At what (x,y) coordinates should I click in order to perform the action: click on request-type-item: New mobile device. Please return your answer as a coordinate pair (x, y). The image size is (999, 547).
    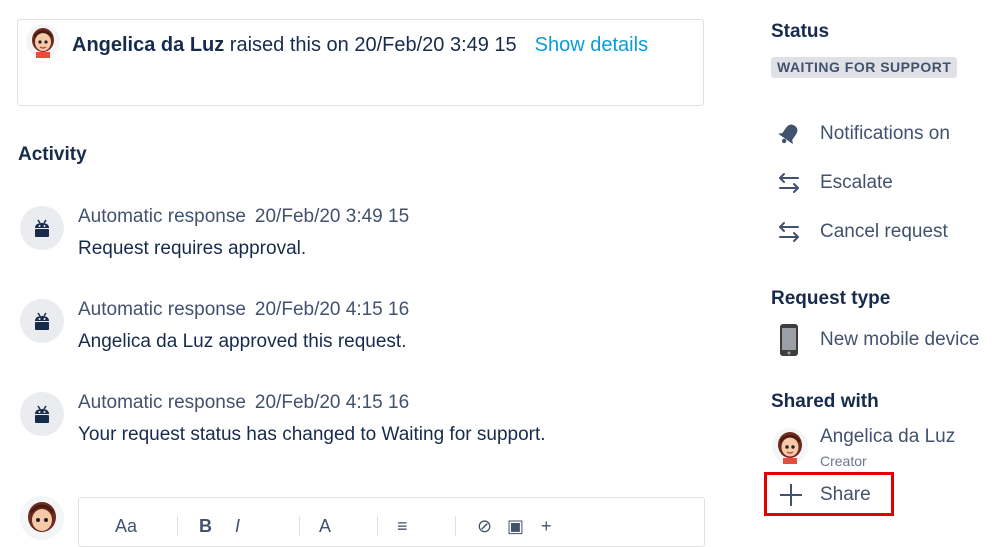
    Looking at the image, I should click on (884, 340).